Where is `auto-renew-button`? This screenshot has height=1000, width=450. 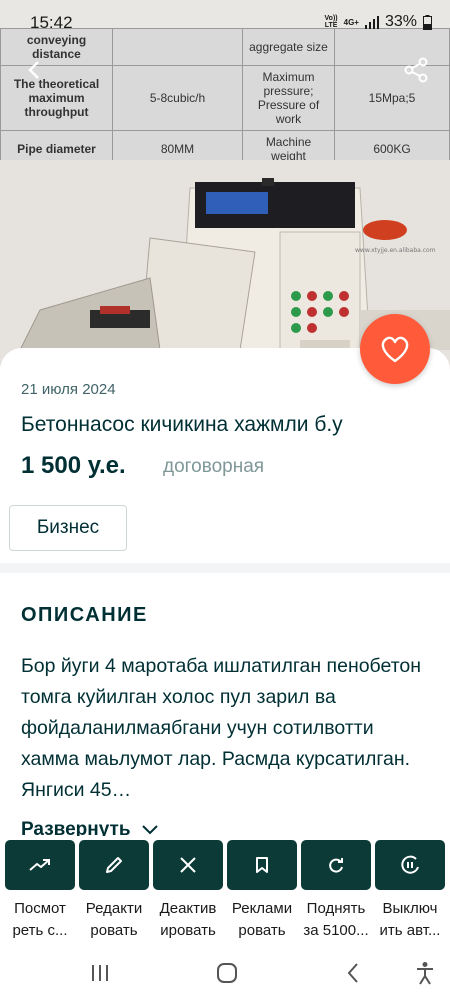 auto-renew-button is located at coordinates (410, 865).